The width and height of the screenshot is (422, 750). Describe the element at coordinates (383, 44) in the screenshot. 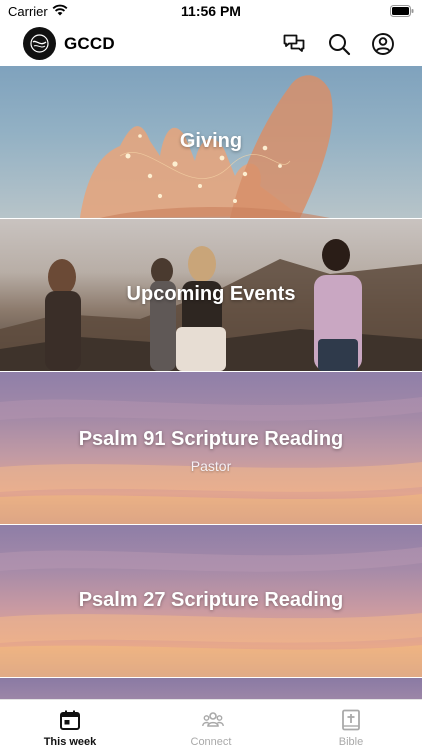

I see `profile-icon` at that location.